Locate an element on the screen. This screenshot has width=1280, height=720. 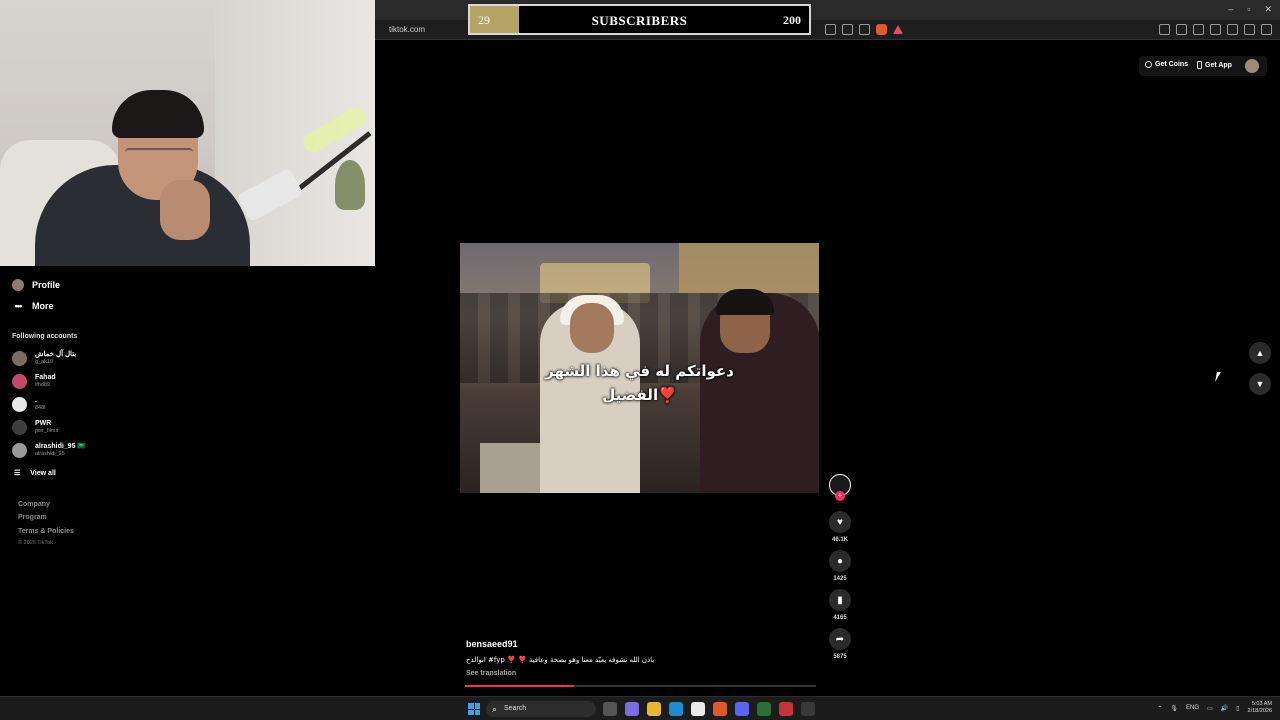
window-controls: – ▫ ✕ is located at coordinates (1250, 9).